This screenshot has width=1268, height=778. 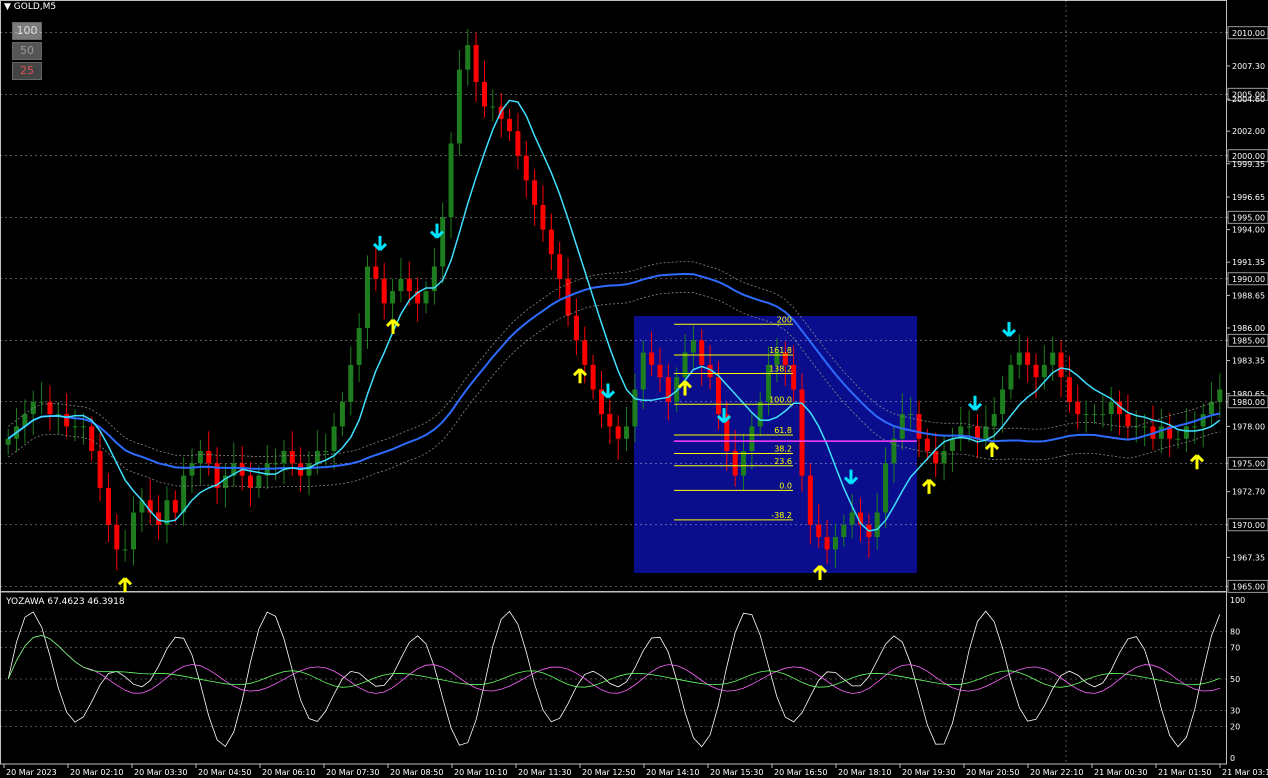 What do you see at coordinates (1235, 679) in the screenshot?
I see `osc-tick-label: 50` at bounding box center [1235, 679].